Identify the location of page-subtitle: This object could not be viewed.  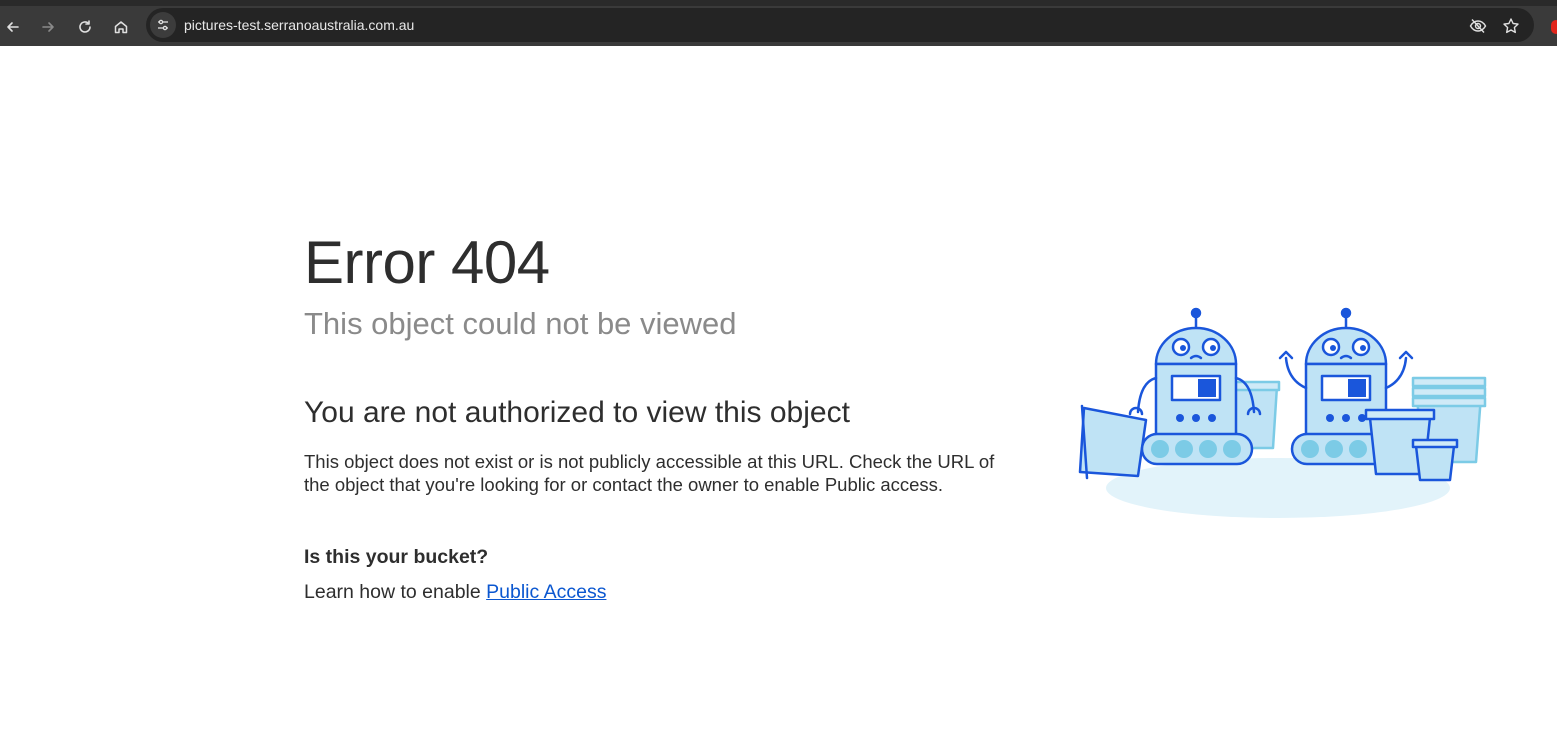
(520, 323).